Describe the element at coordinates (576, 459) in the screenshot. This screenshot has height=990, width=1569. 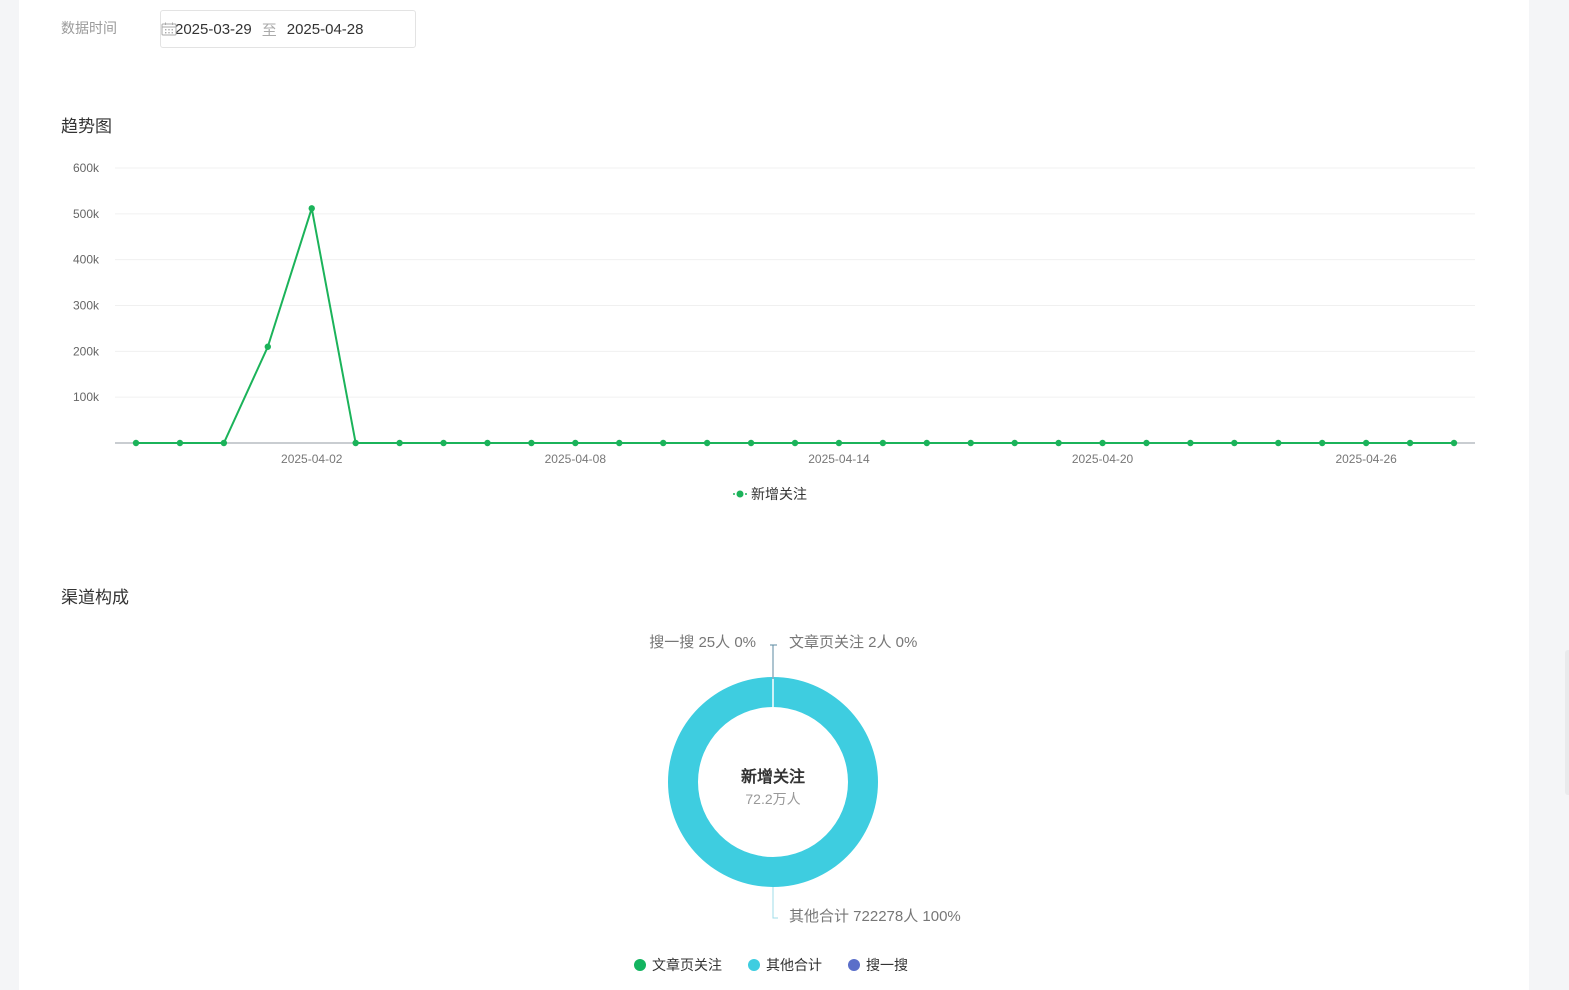
I see `x-tick-label: 2025-04-08` at that location.